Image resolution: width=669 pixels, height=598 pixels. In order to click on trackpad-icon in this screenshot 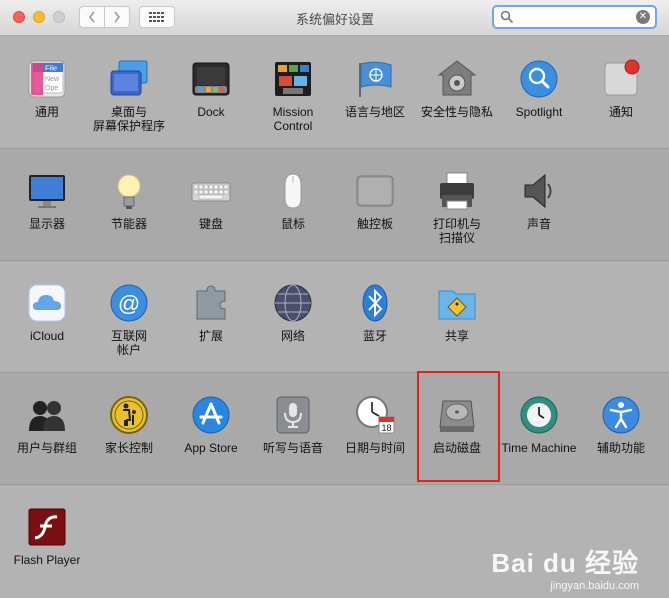, I will do `click(375, 191)`.